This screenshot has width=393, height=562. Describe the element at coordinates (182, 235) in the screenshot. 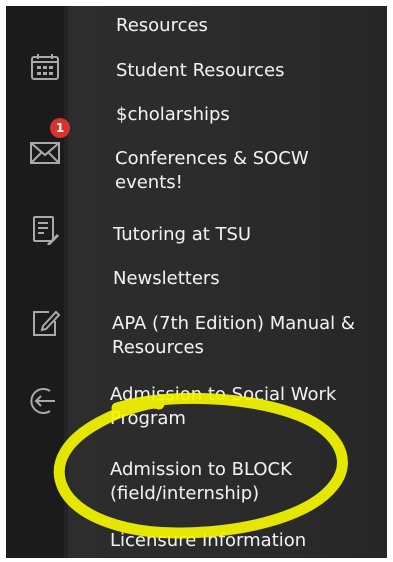

I see `menu-item-tutoring: Tutoring at TSU` at that location.